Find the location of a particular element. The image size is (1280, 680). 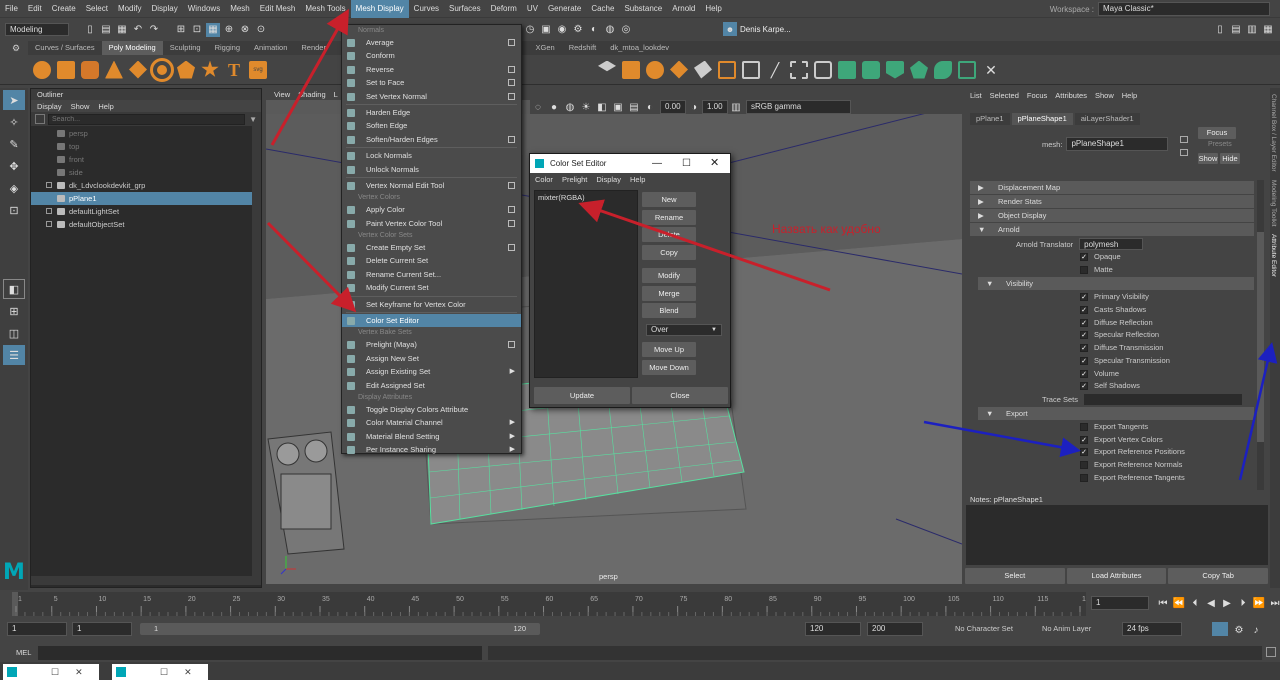

outliner-item: defaultLightSet is located at coordinates (146, 211).